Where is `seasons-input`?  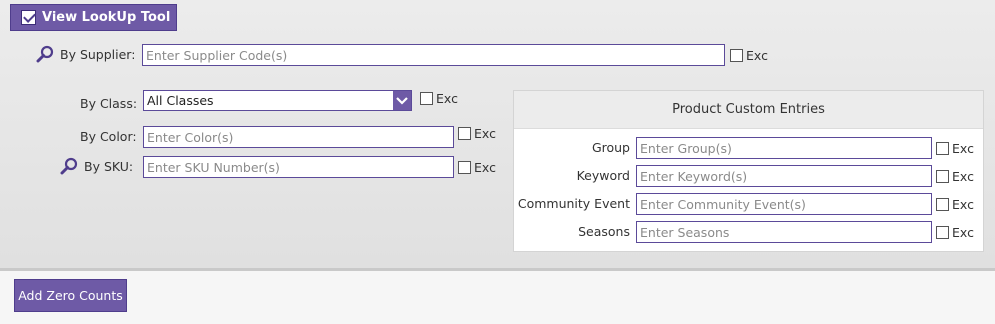 seasons-input is located at coordinates (784, 232).